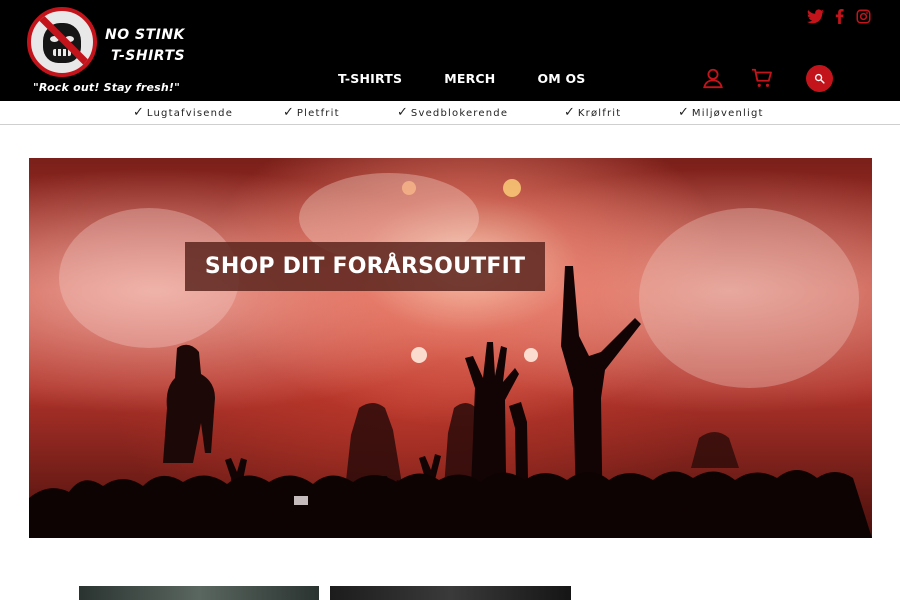 The image size is (900, 600). I want to click on usp-label: Lugtafvisende, so click(190, 113).